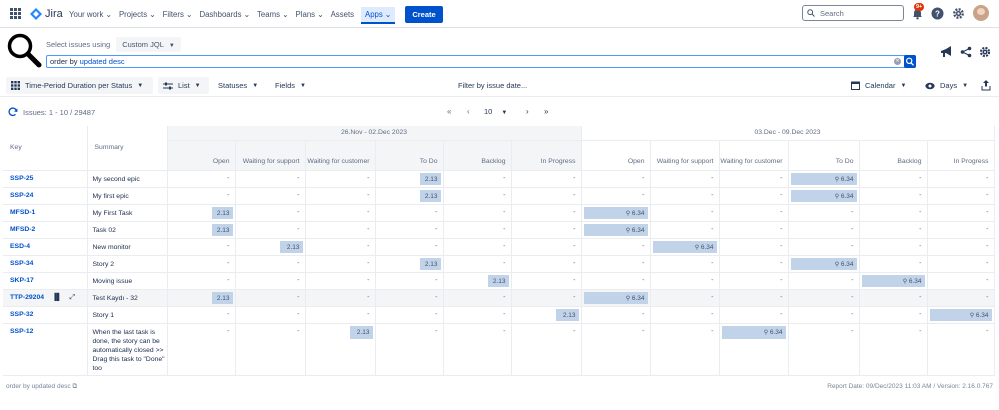 The width and height of the screenshot is (999, 410). Describe the element at coordinates (897, 61) in the screenshot. I see `clear-icon: ✕` at that location.